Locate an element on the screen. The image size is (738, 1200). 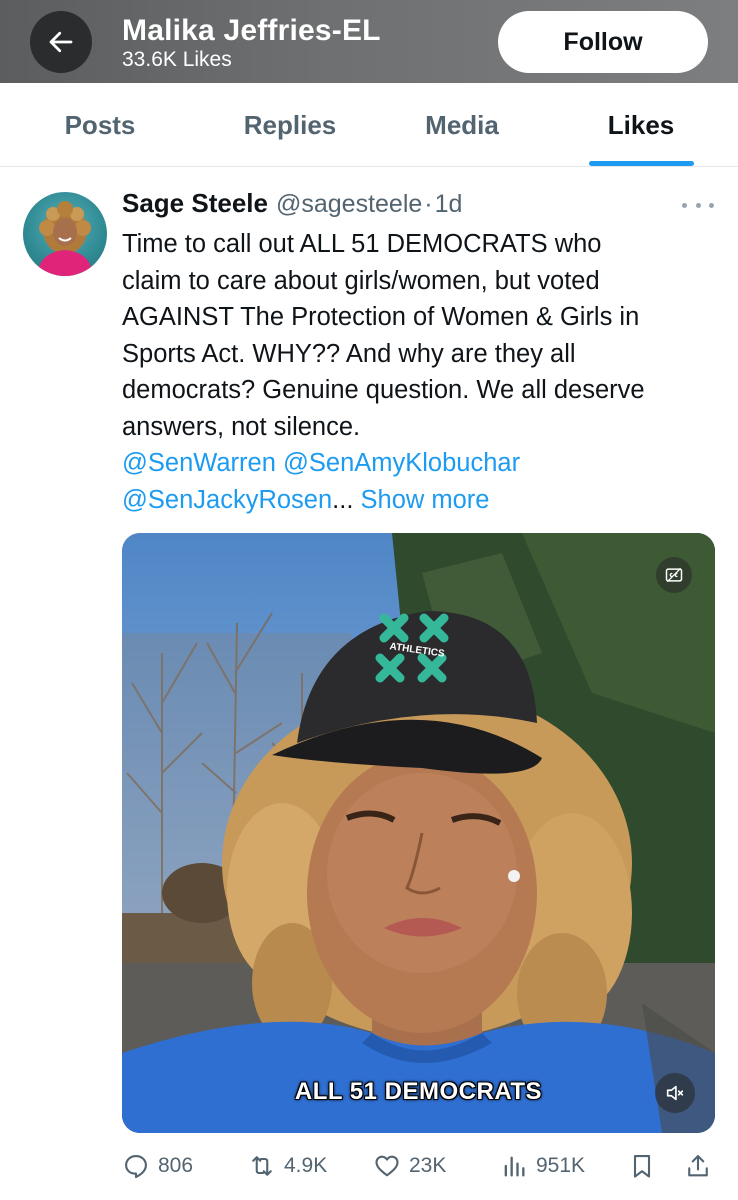
share-icon is located at coordinates (698, 1166).